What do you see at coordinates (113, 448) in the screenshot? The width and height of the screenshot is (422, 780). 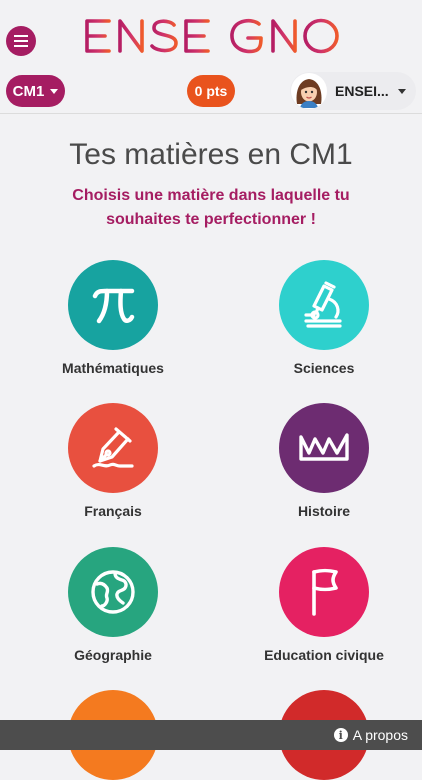 I see `pen-icon` at bounding box center [113, 448].